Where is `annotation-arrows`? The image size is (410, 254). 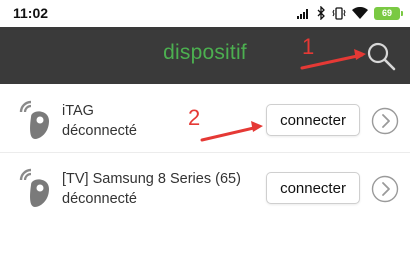 annotation-arrows is located at coordinates (283, 95).